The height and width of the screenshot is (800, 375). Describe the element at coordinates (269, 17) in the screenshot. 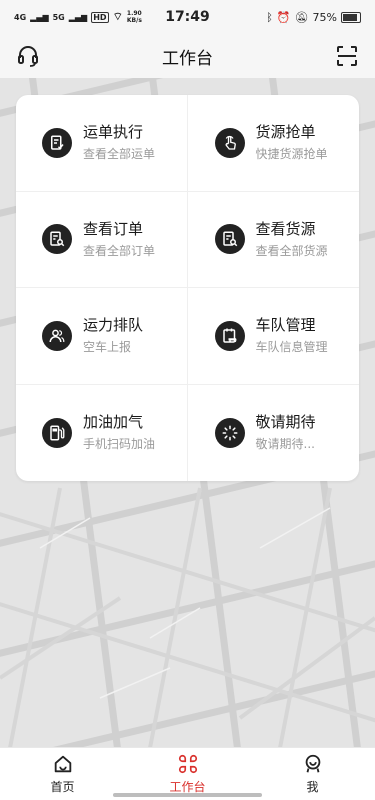

I see `bluetooth-icon: ᛒ` at that location.